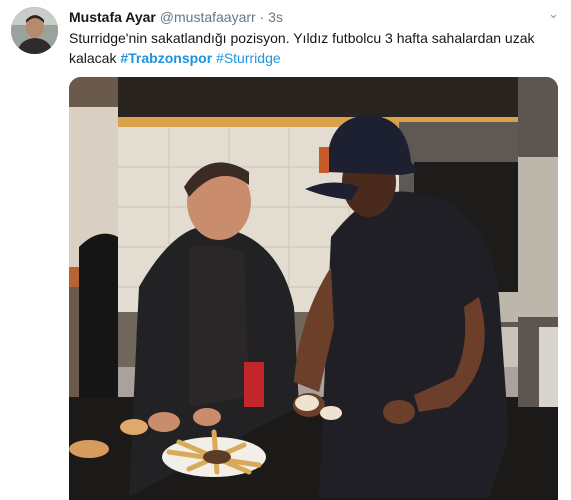 The height and width of the screenshot is (500, 571). What do you see at coordinates (275, 17) in the screenshot?
I see `timestamp: 3s` at bounding box center [275, 17].